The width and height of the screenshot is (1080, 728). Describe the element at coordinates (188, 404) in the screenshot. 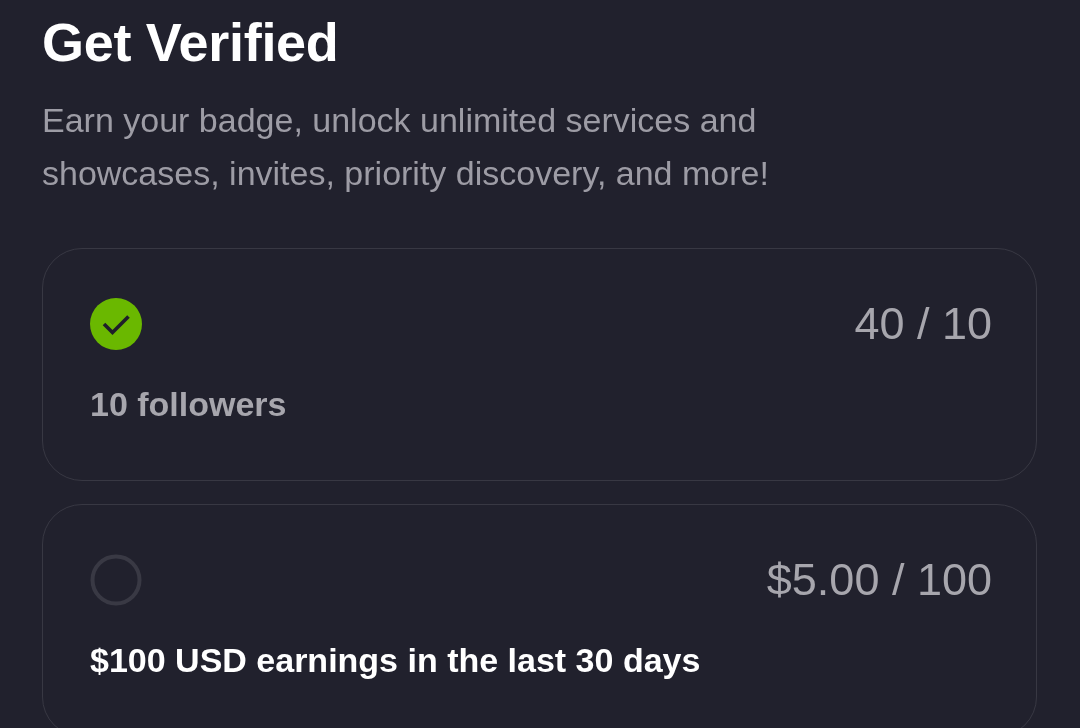

I see `requirement-label: 10 followers` at that location.